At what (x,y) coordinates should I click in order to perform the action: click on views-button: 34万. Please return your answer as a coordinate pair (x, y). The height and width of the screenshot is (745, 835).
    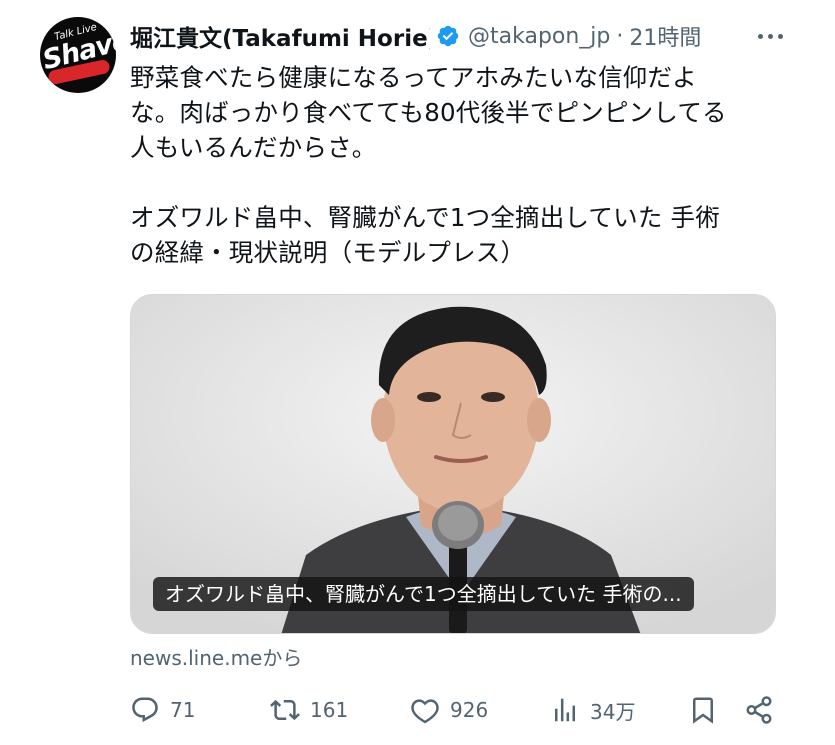
    Looking at the image, I should click on (592, 710).